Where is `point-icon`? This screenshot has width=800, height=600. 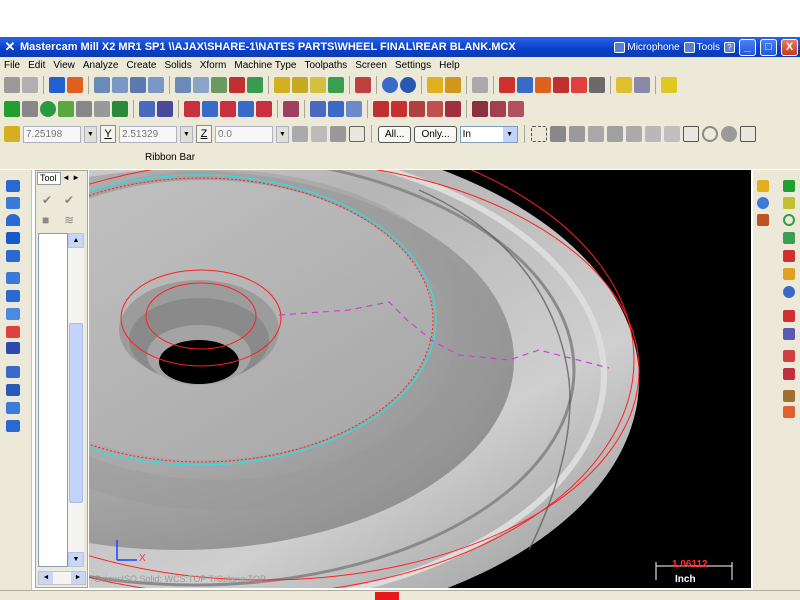
point-icon is located at coordinates (57, 85).